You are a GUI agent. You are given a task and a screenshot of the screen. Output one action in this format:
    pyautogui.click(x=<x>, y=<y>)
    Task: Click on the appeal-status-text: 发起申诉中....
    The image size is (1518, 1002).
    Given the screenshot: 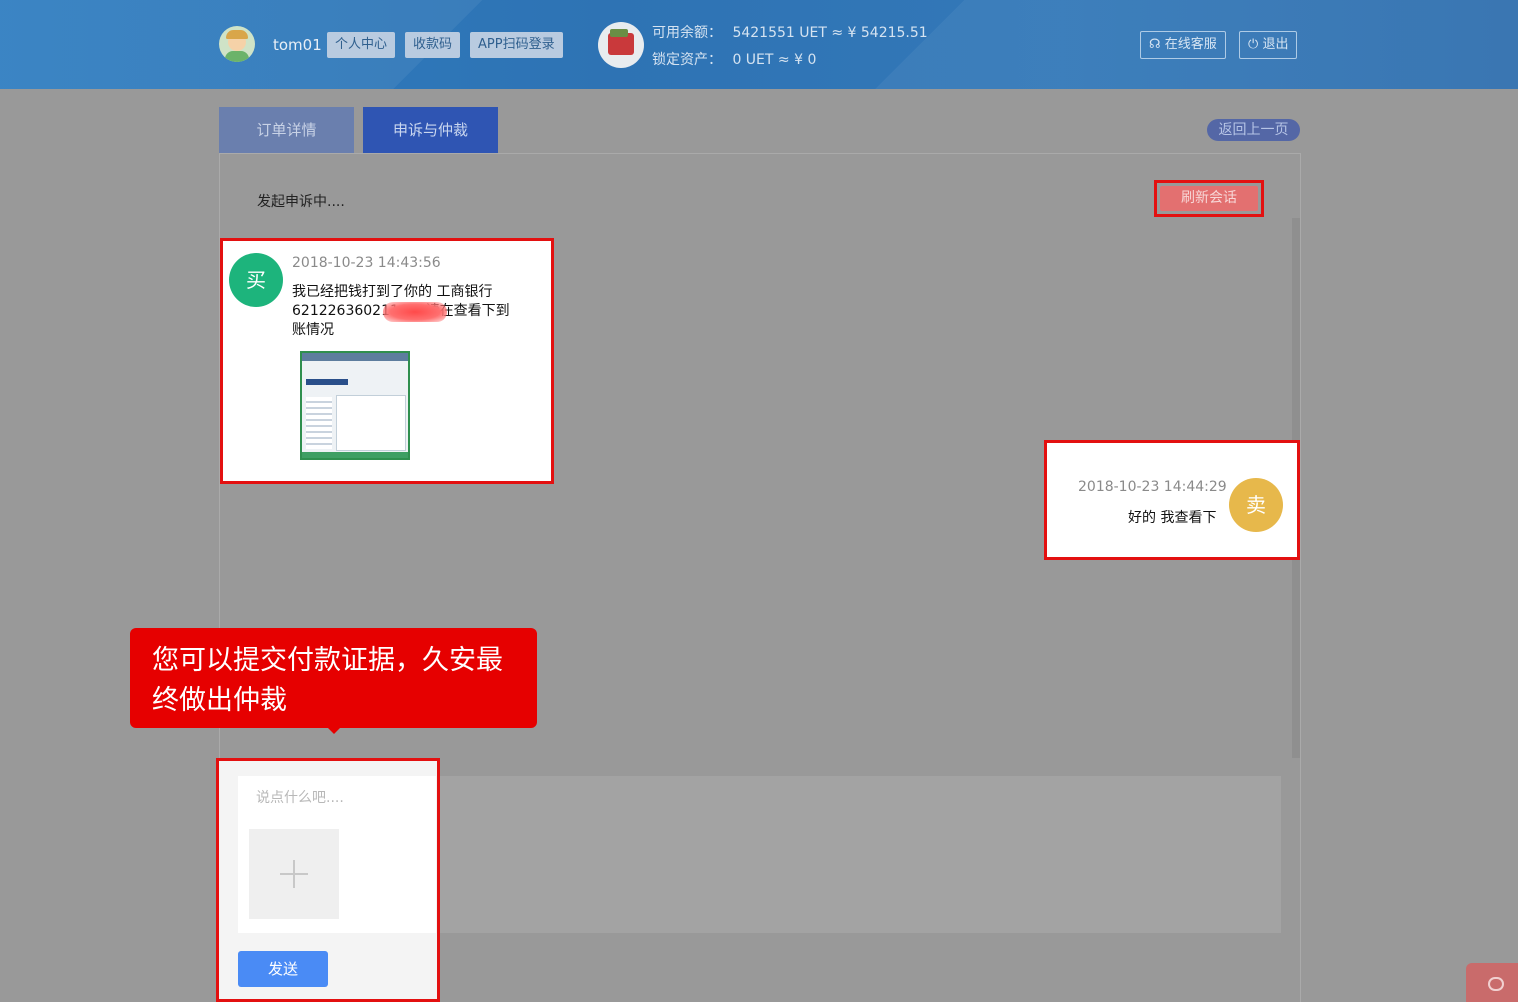 What is the action you would take?
    pyautogui.click(x=301, y=202)
    